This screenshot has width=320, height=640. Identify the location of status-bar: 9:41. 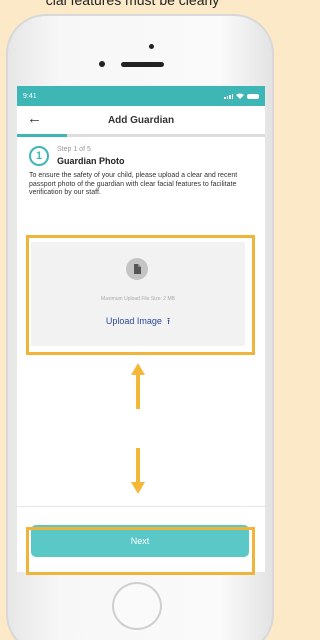
(141, 96).